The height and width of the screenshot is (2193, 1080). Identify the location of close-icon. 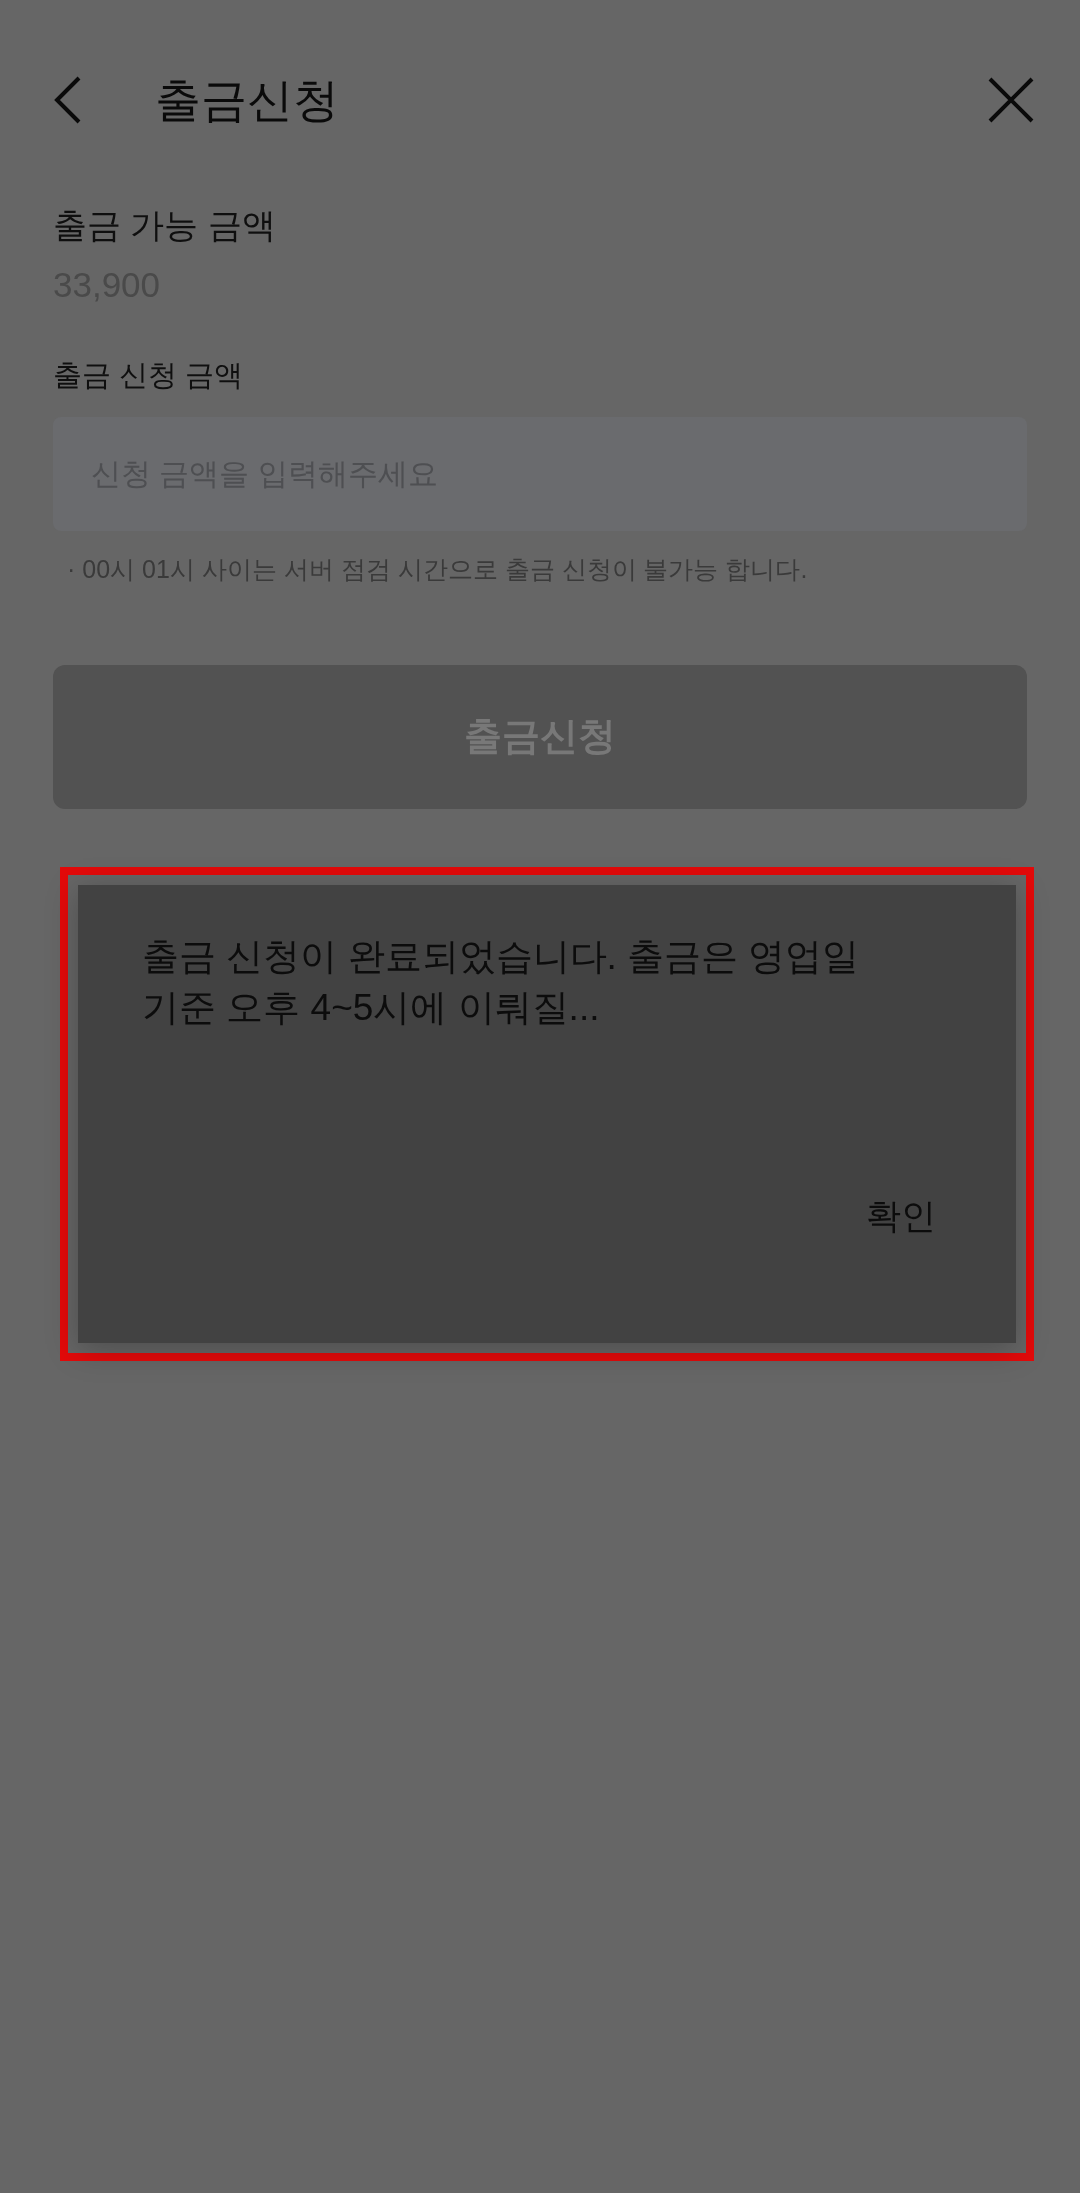
(1011, 100).